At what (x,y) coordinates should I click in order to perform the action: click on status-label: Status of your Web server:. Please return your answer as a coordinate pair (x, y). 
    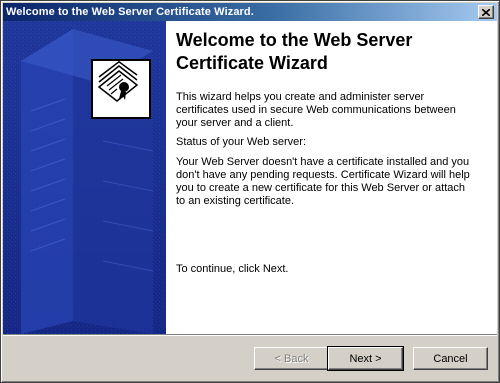
    Looking at the image, I should click on (241, 142).